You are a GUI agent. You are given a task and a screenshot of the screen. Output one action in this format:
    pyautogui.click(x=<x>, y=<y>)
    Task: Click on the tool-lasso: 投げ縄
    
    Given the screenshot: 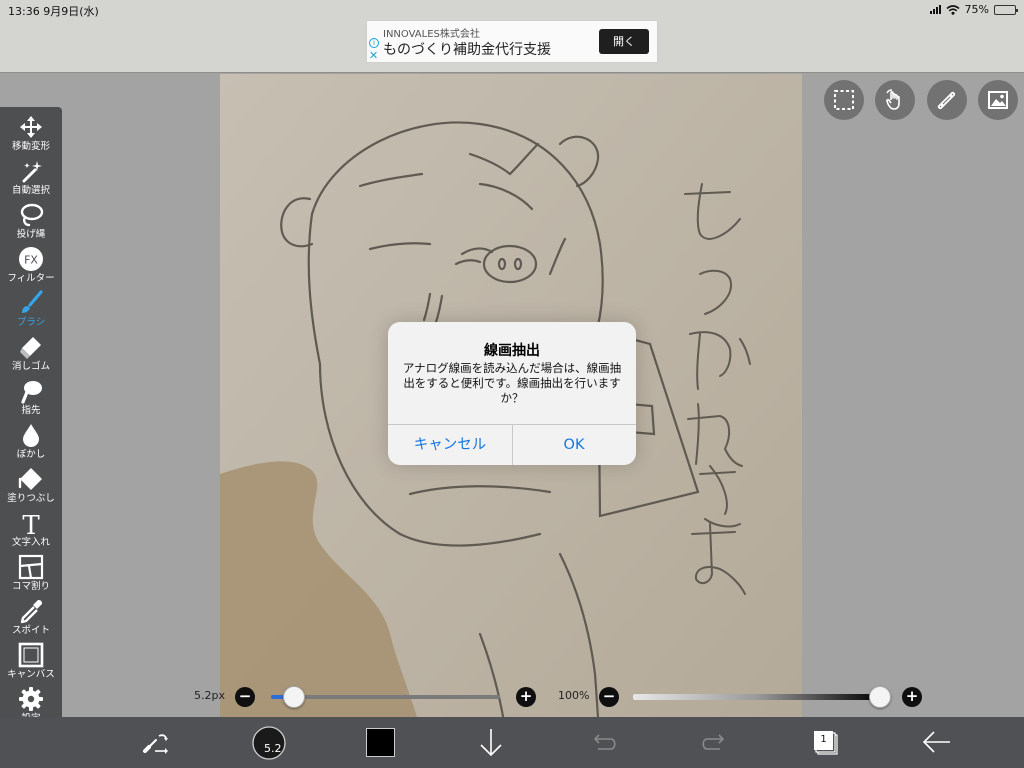 What is the action you would take?
    pyautogui.click(x=31, y=223)
    